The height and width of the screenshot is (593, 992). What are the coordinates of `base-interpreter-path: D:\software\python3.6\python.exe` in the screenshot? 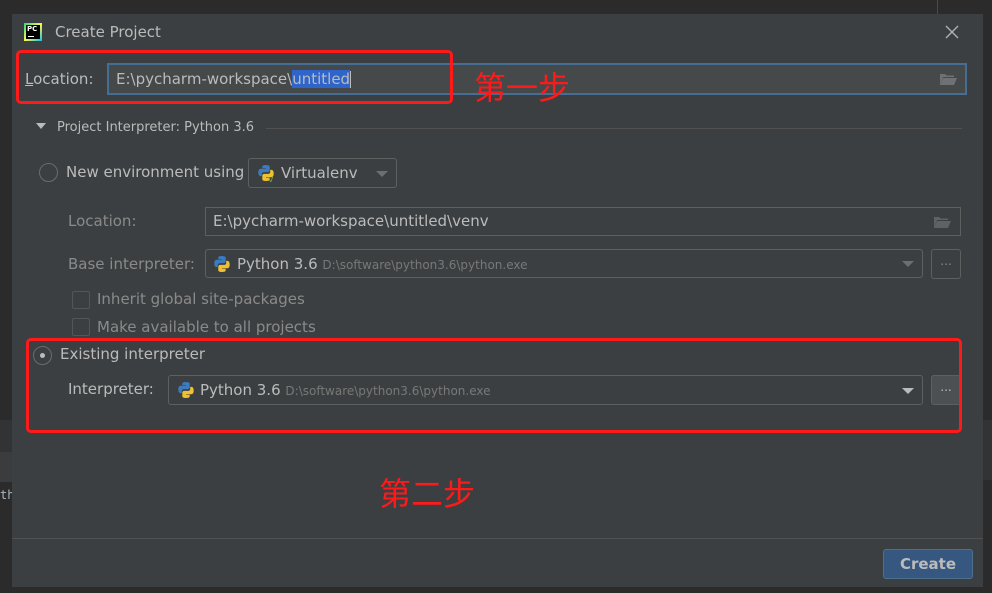 It's located at (425, 265).